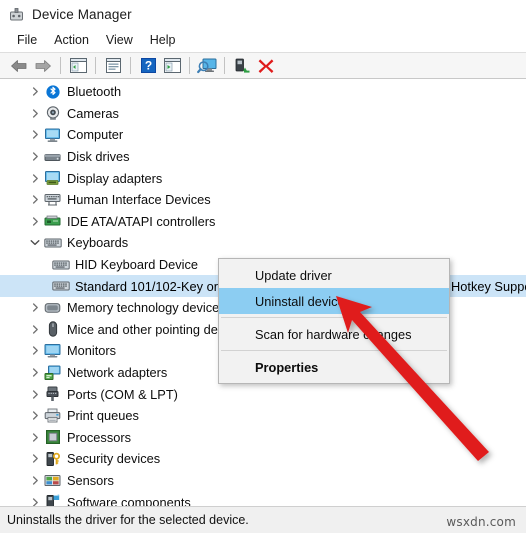  What do you see at coordinates (52, 437) in the screenshot?
I see `processor-icon` at bounding box center [52, 437].